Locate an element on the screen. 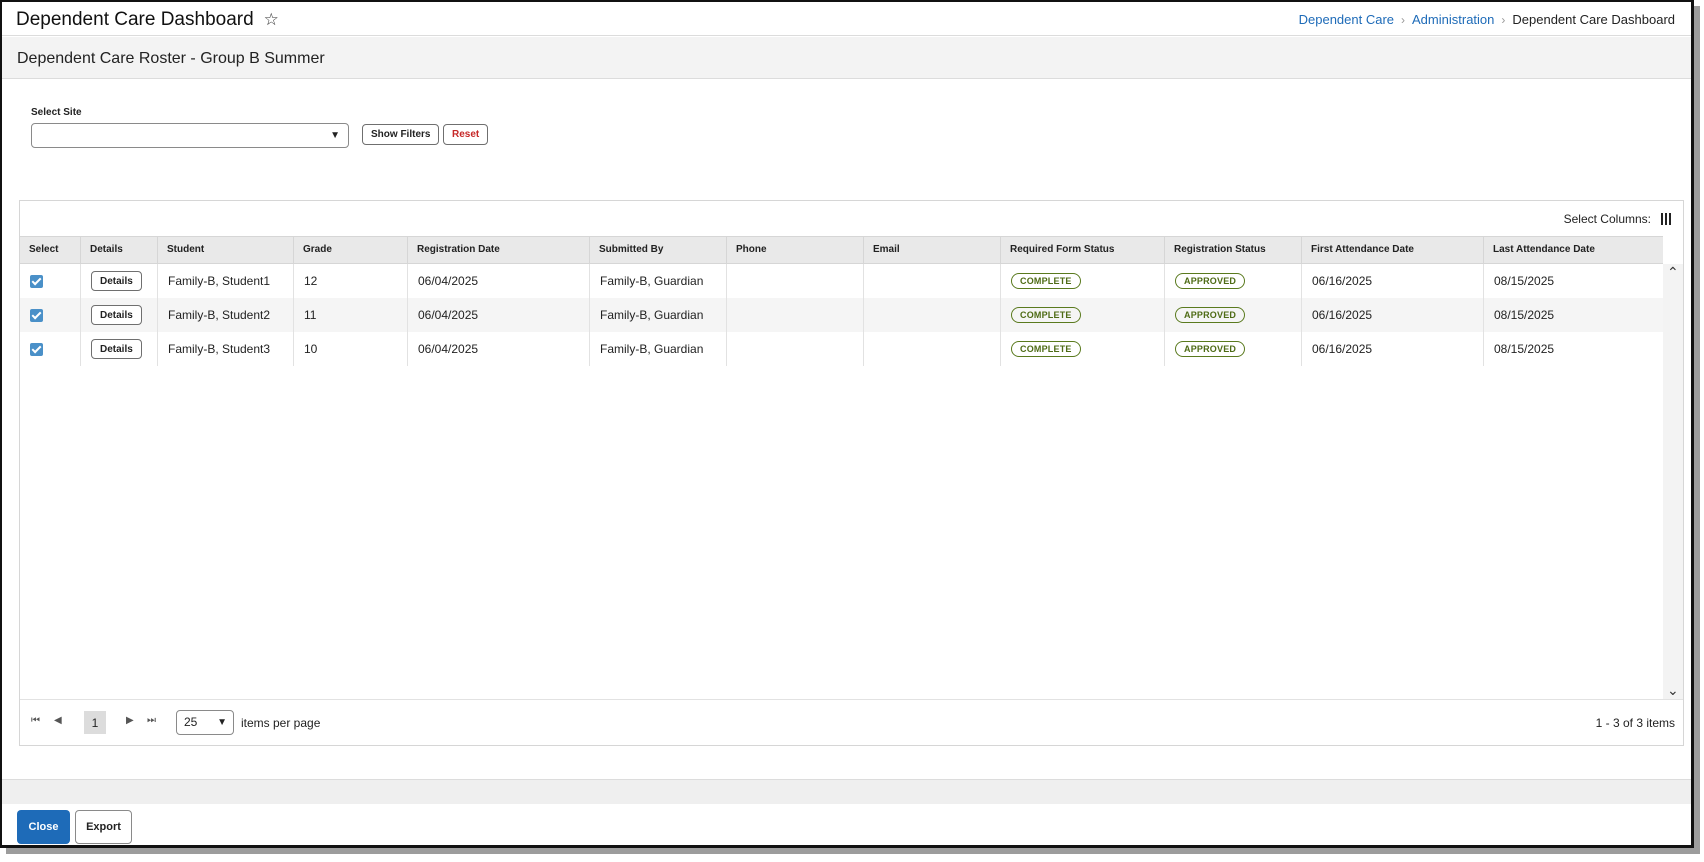 The width and height of the screenshot is (1704, 862). select-columns-label: Select Columns: is located at coordinates (1607, 219).